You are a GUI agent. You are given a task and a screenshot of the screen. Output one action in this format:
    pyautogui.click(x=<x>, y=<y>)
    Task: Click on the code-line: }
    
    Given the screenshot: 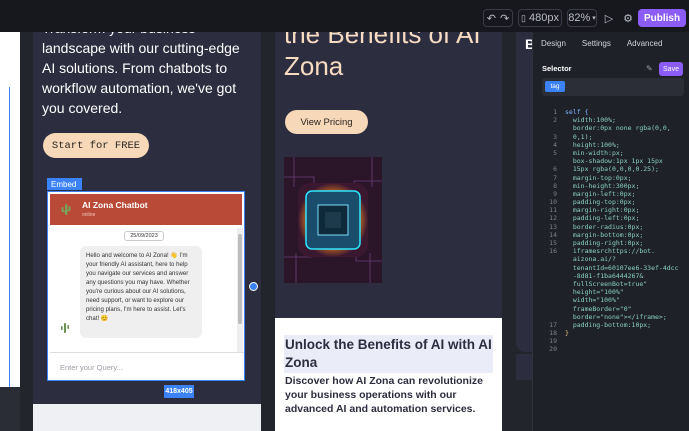 What is the action you would take?
    pyautogui.click(x=626, y=333)
    